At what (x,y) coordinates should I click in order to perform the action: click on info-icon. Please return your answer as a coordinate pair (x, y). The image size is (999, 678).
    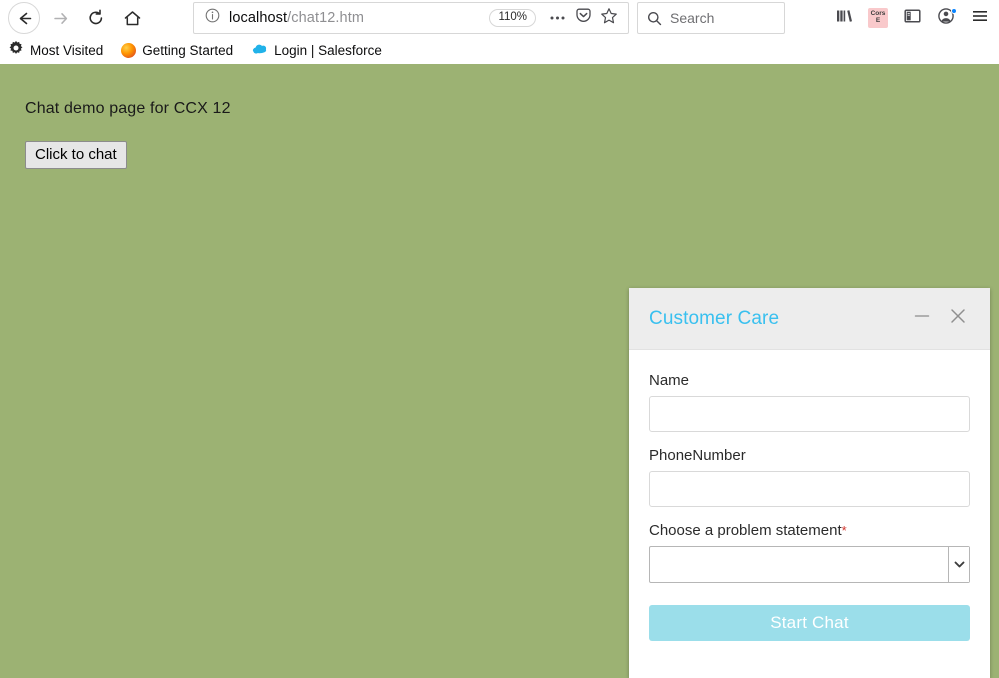
    Looking at the image, I should click on (212, 18).